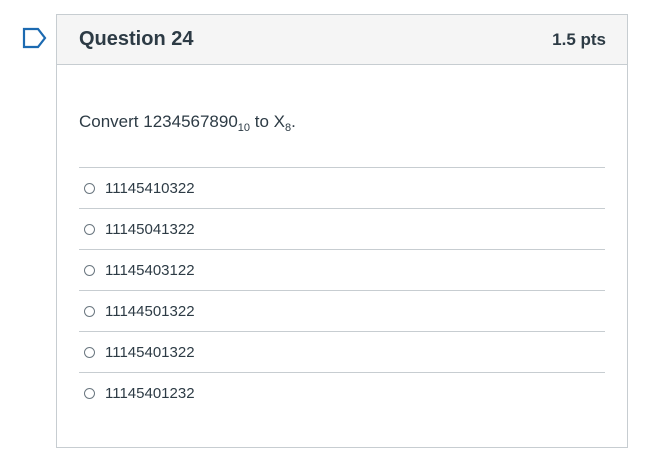  I want to click on question-text-suffix: ., so click(293, 121).